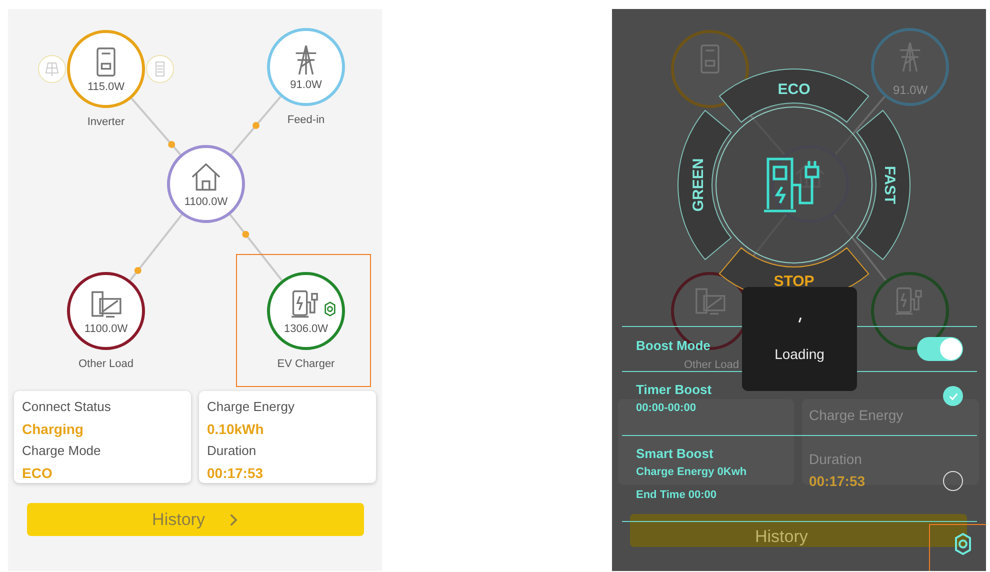  What do you see at coordinates (710, 59) in the screenshot?
I see `inverter-icon` at bounding box center [710, 59].